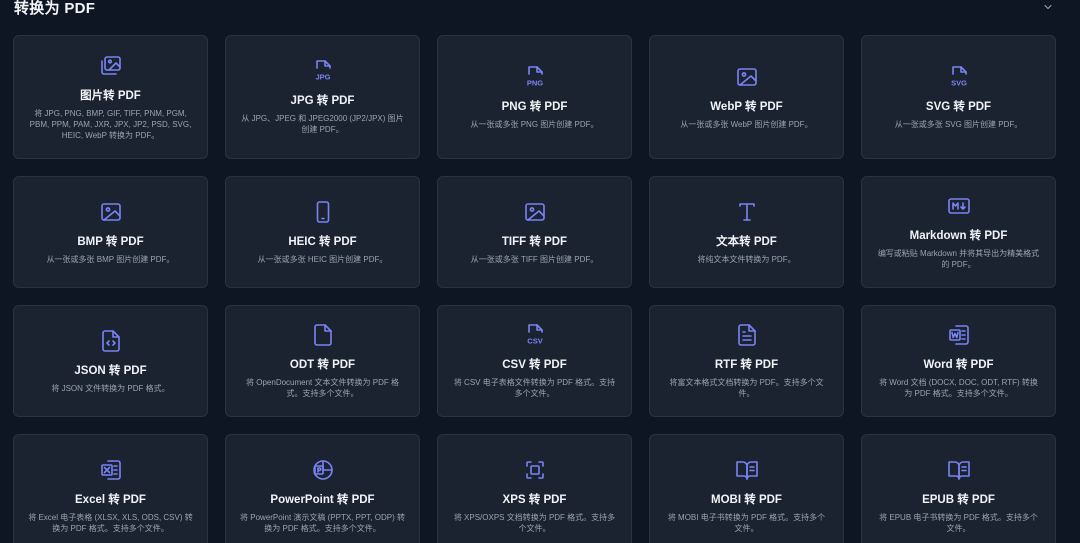 The width and height of the screenshot is (1080, 543). Describe the element at coordinates (958, 259) in the screenshot. I see `tool-card-description: 编写或粘贴 Markdown 并将其导出为精美格式的 PDF。` at that location.